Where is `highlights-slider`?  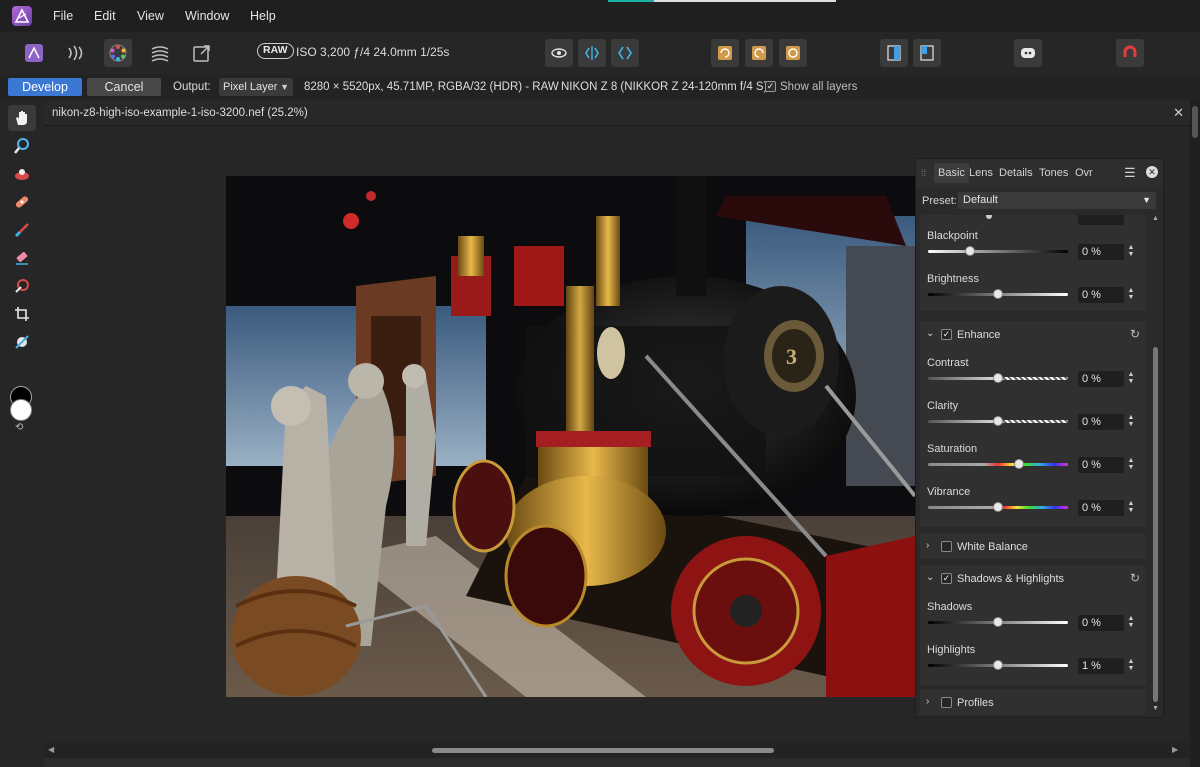
highlights-slider is located at coordinates (998, 665).